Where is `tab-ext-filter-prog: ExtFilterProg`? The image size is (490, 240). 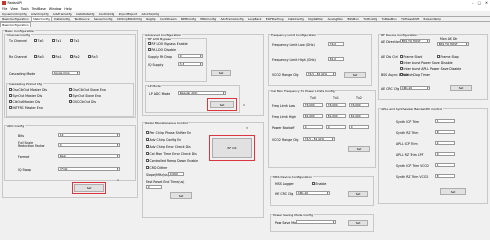 tab-ext-filter-prog: ExtFilterProg is located at coordinates (275, 18).